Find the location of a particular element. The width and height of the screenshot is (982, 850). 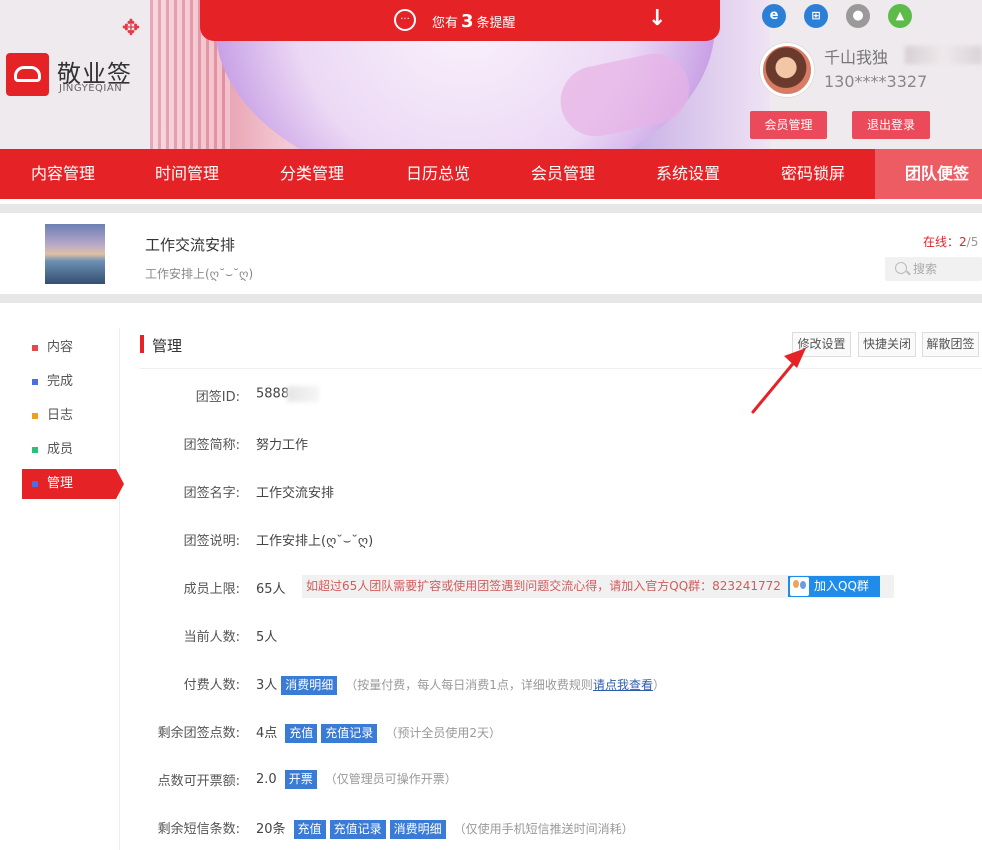

invoice-row: 2.0 开票 （仅管理员可操作开票） is located at coordinates (356, 779).